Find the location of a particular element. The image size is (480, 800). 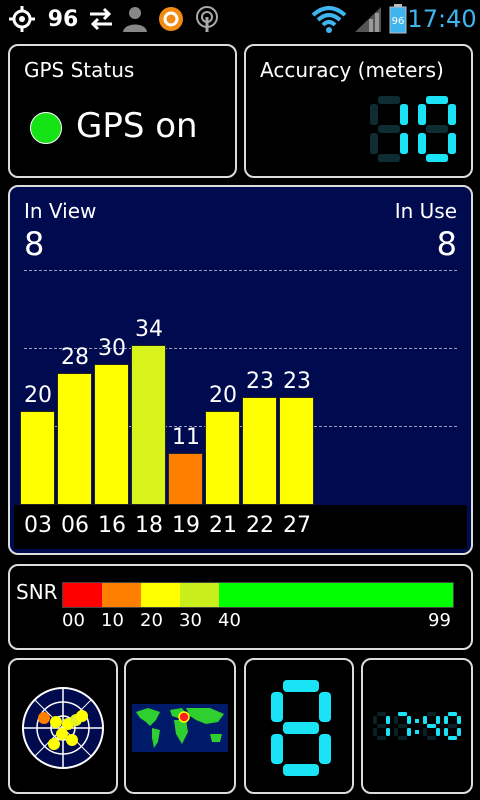

radar-tile is located at coordinates (63, 726).